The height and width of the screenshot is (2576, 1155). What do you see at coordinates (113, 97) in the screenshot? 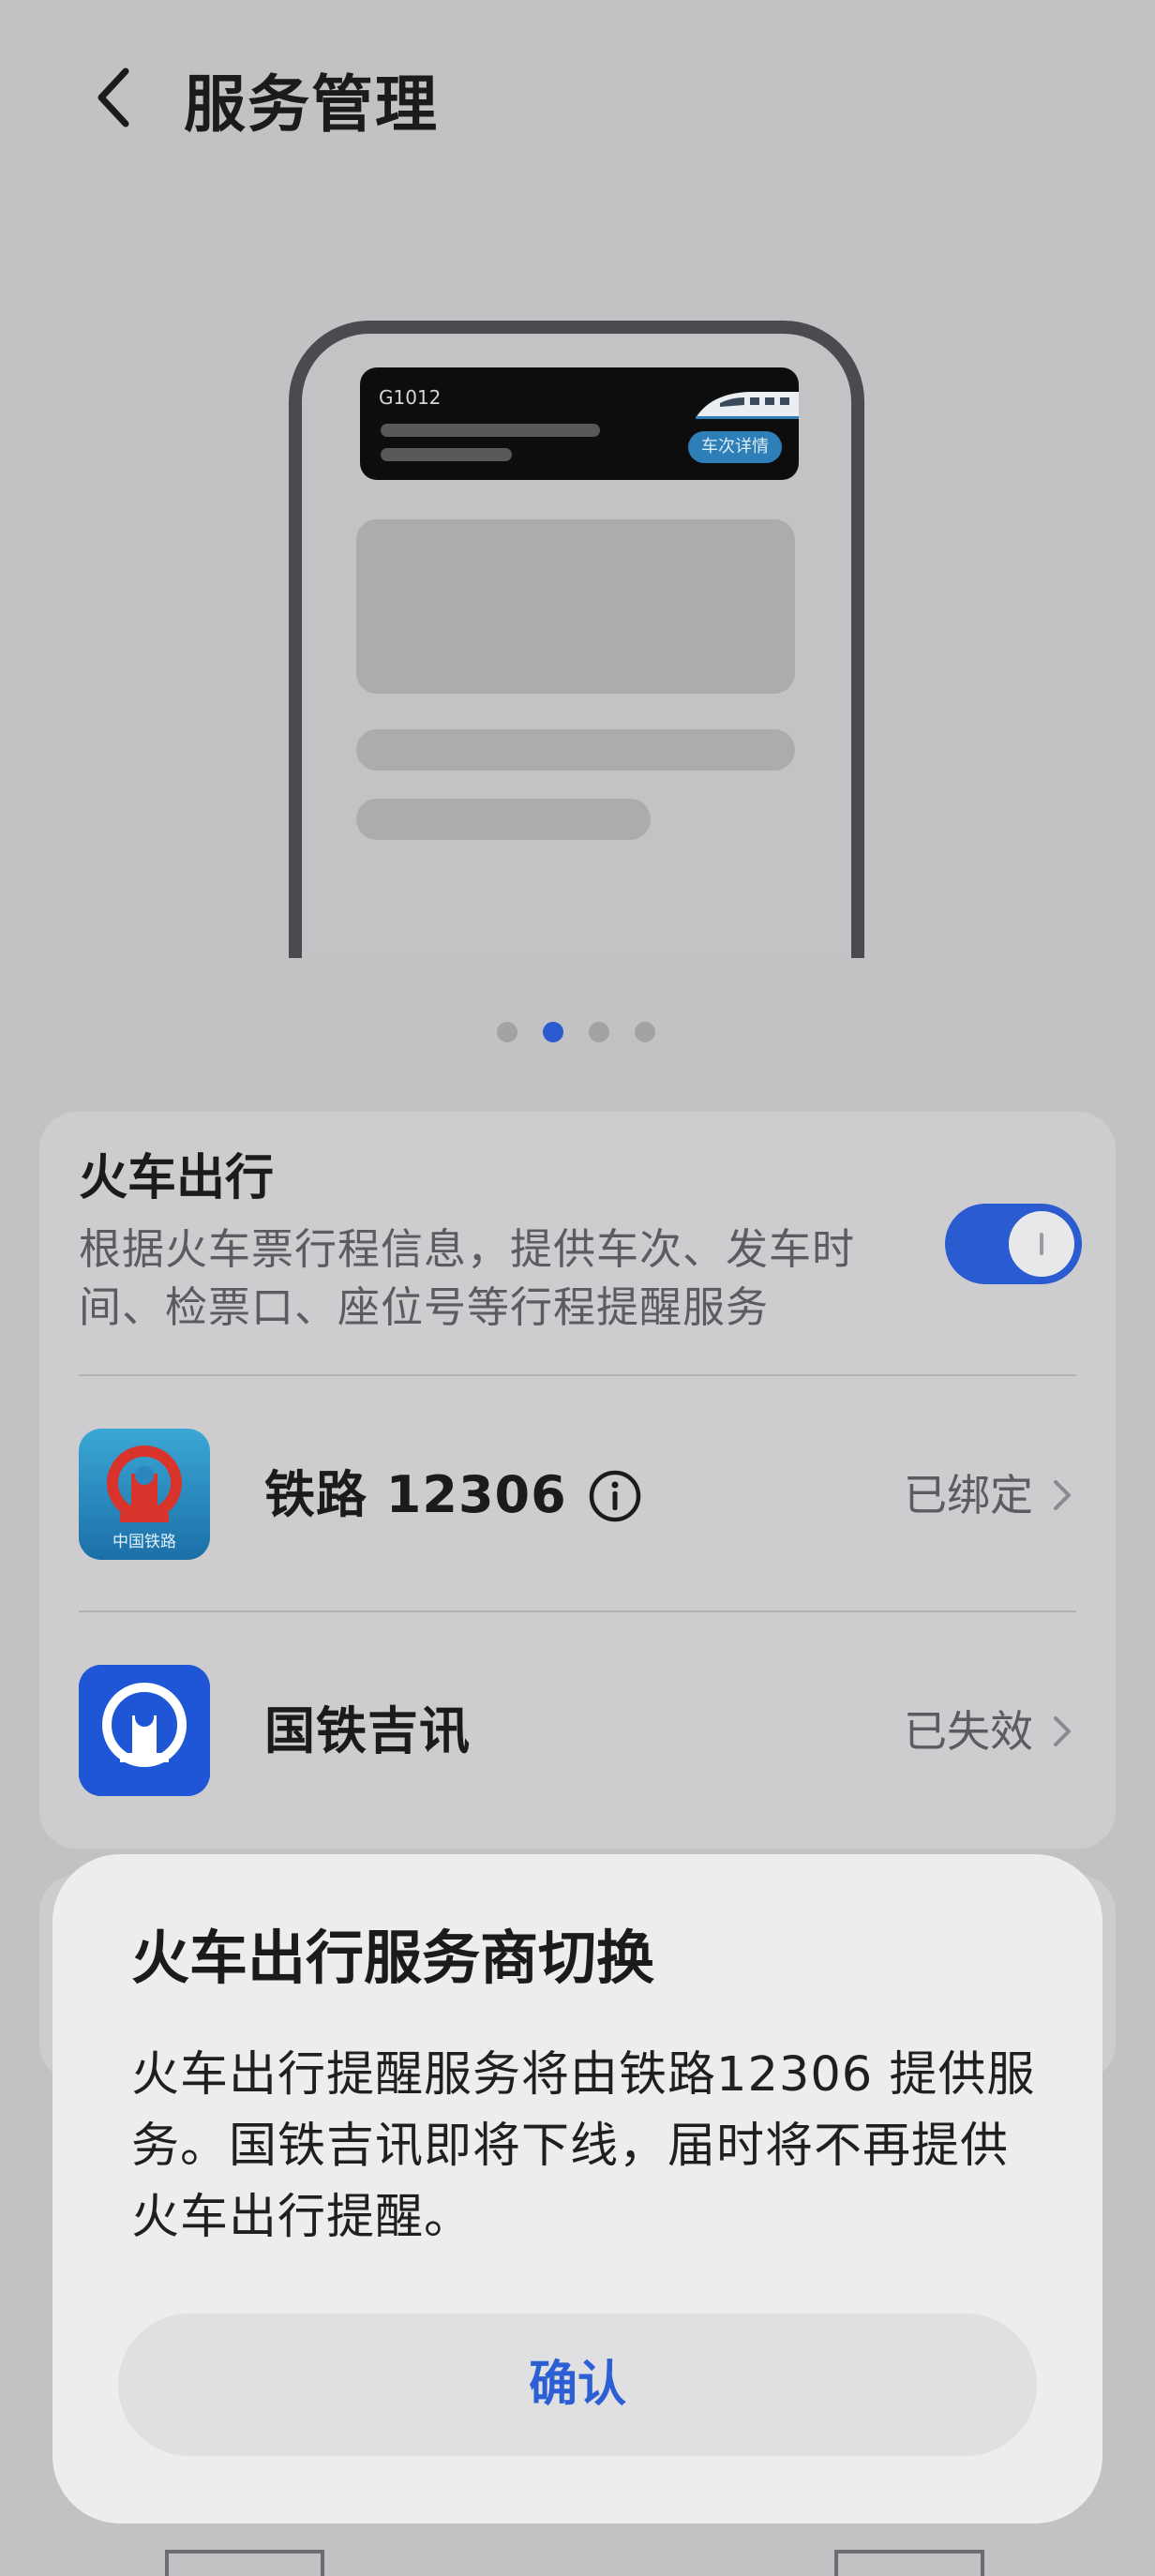
I see `back-arrow-icon` at bounding box center [113, 97].